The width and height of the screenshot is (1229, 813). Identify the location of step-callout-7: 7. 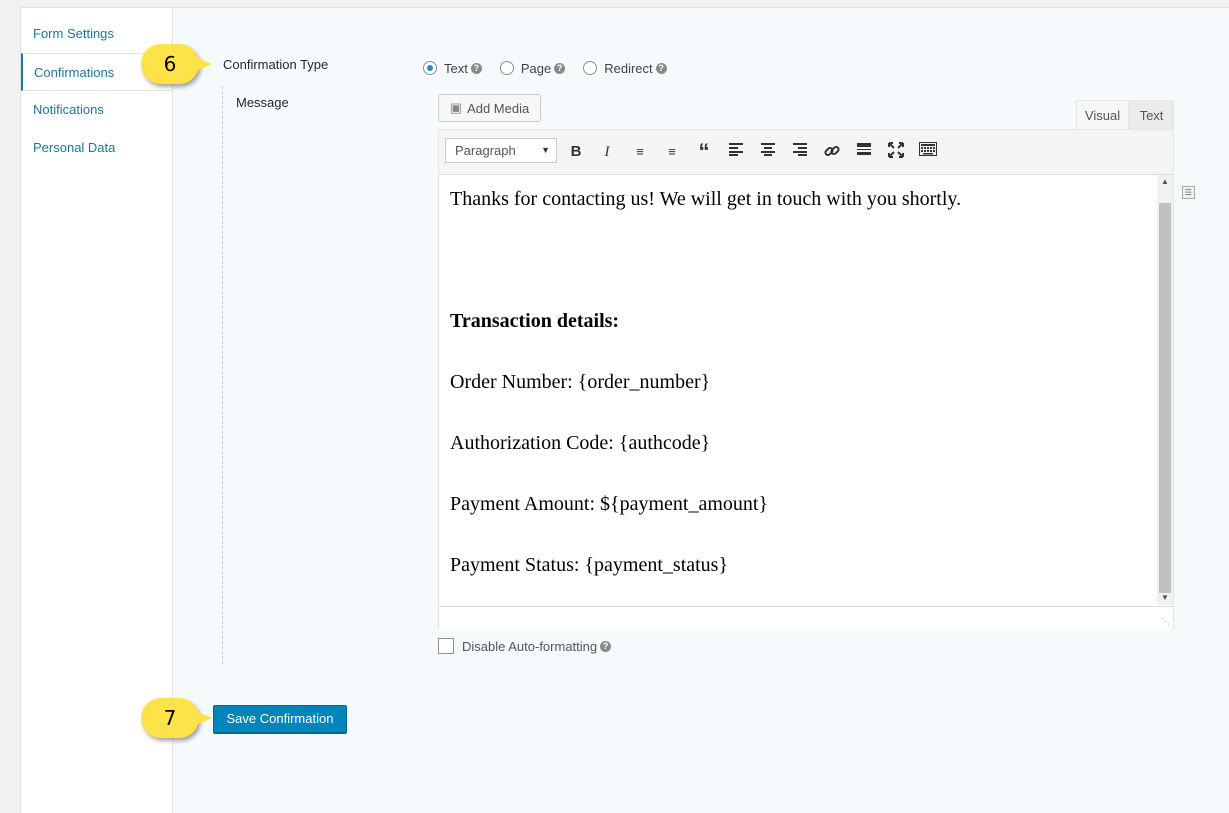
(176, 718).